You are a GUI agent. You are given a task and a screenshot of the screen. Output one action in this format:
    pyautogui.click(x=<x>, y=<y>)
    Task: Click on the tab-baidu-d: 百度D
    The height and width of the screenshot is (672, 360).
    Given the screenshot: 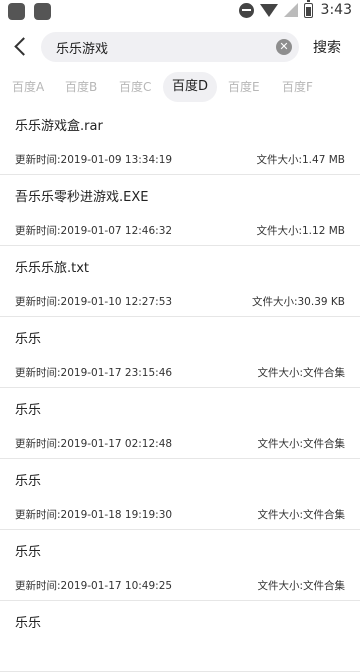 What is the action you would take?
    pyautogui.click(x=190, y=87)
    